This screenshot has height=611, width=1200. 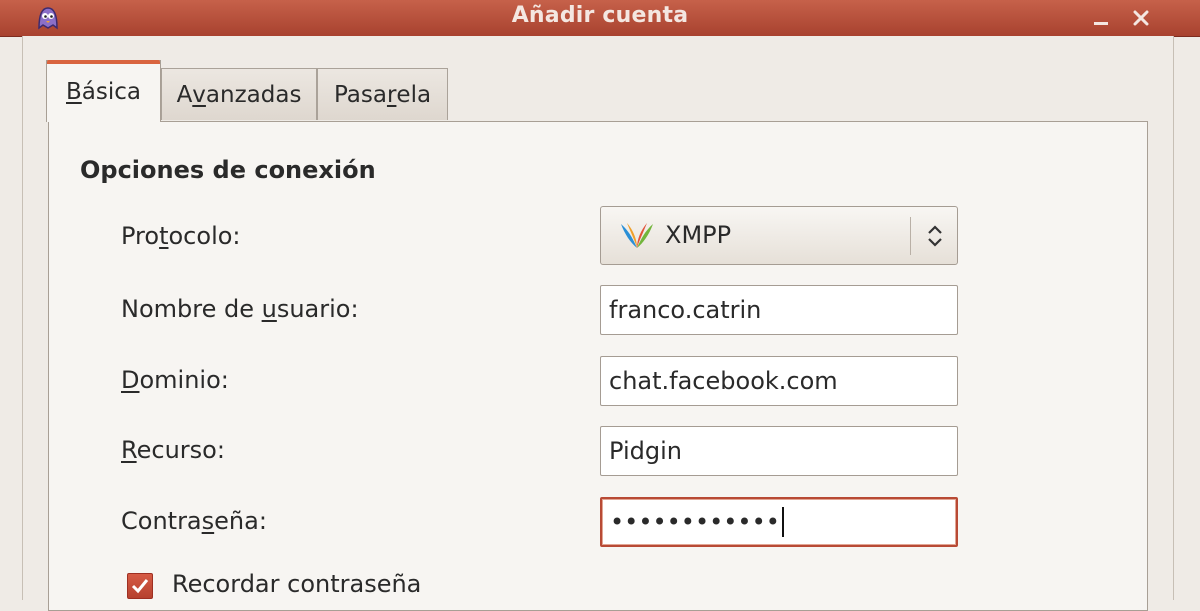 I want to click on tab-pasarela: Pasarela, so click(x=382, y=94).